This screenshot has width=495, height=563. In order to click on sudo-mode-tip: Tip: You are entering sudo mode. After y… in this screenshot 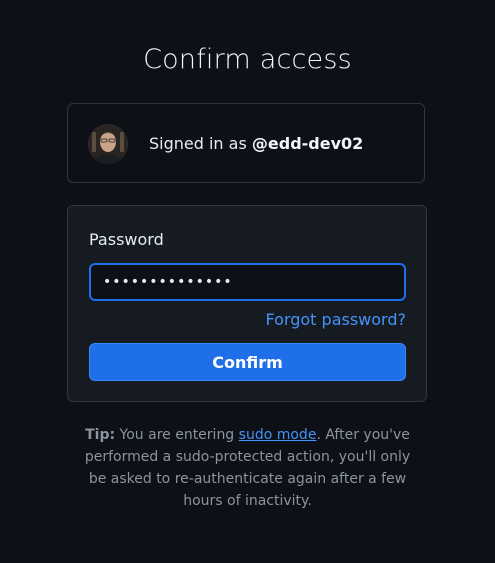, I will do `click(247, 468)`.